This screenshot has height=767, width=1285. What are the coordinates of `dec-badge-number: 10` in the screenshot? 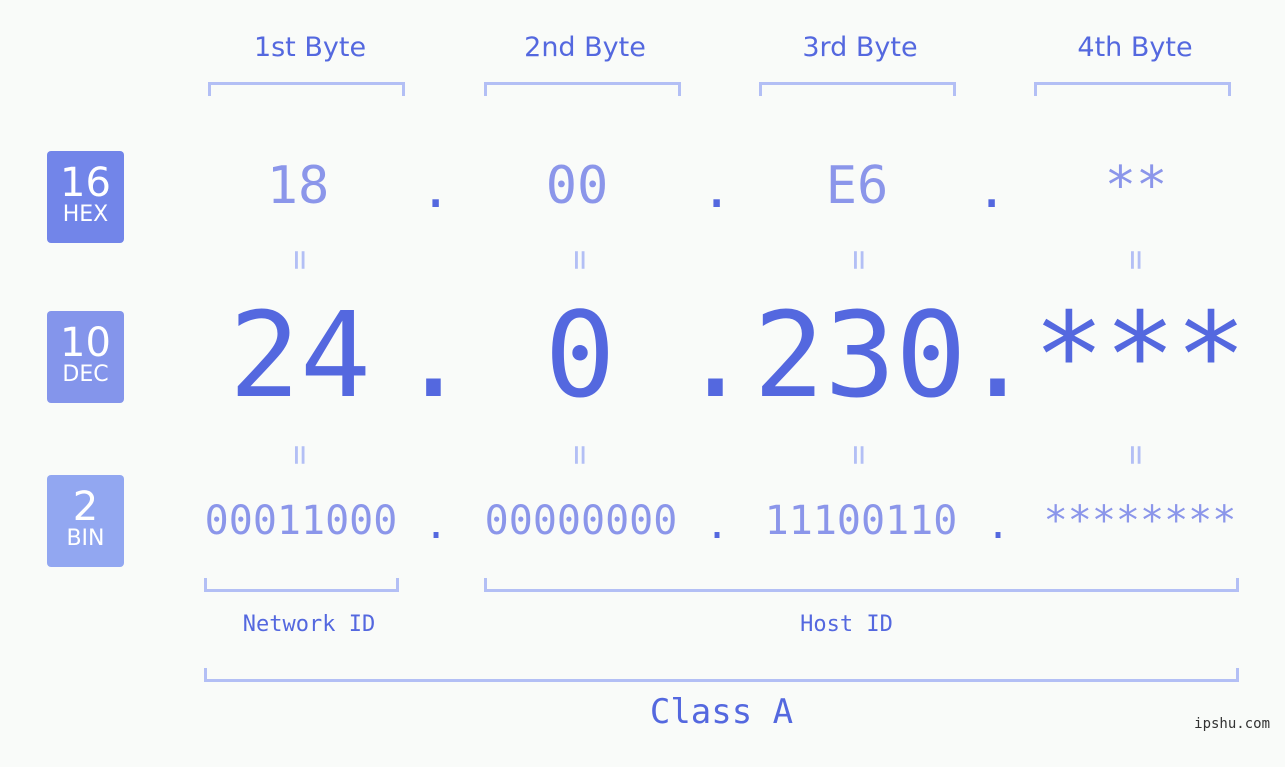 It's located at (85, 343).